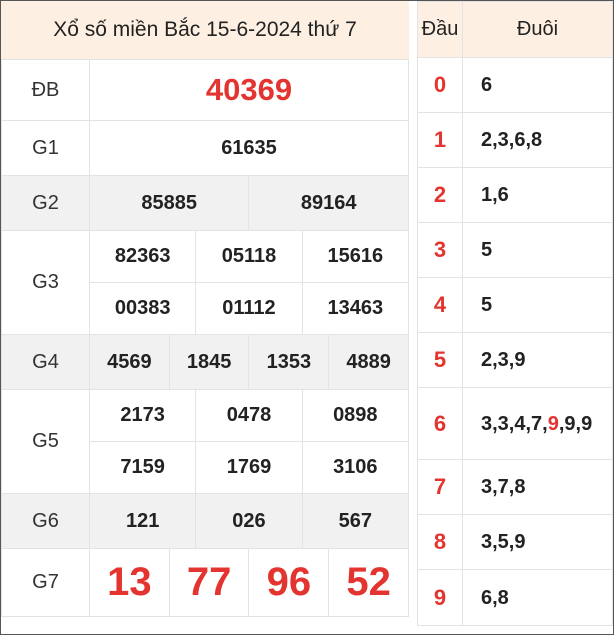 The image size is (614, 635). I want to click on duoi-list: 3,5,9, so click(537, 542).